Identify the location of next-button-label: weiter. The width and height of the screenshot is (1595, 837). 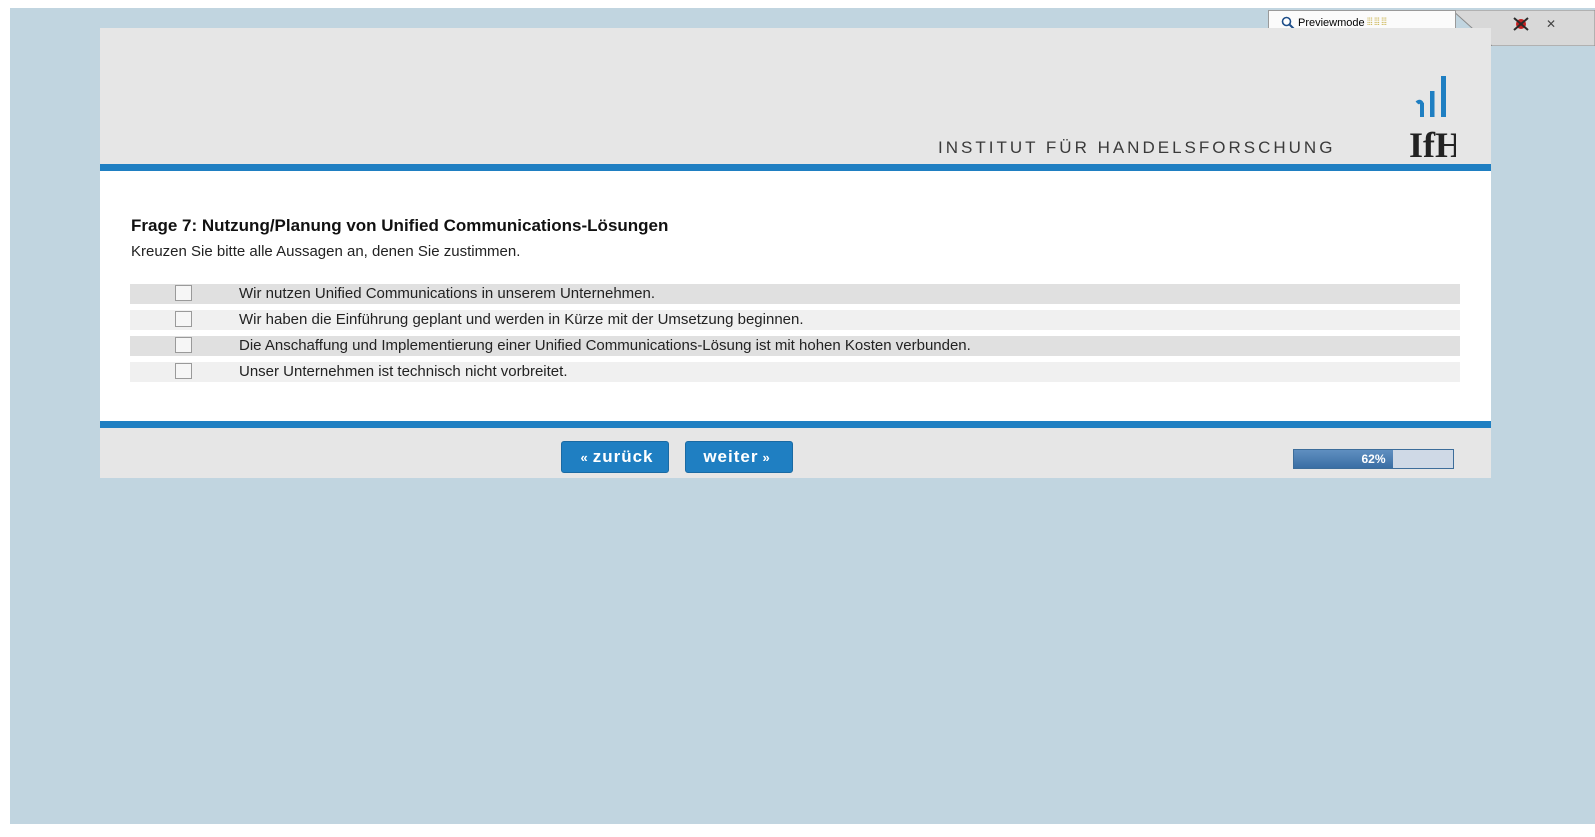
(731, 456).